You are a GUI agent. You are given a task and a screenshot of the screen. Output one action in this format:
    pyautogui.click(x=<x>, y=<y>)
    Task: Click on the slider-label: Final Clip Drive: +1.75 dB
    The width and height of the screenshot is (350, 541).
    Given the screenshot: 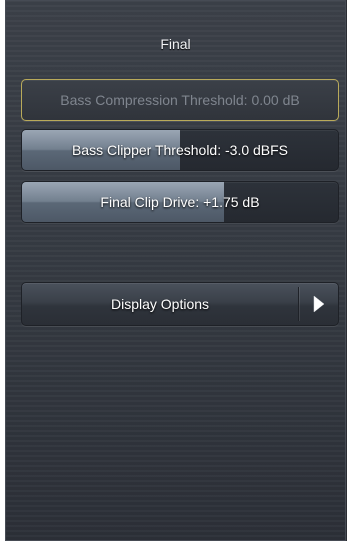 What is the action you would take?
    pyautogui.click(x=180, y=202)
    